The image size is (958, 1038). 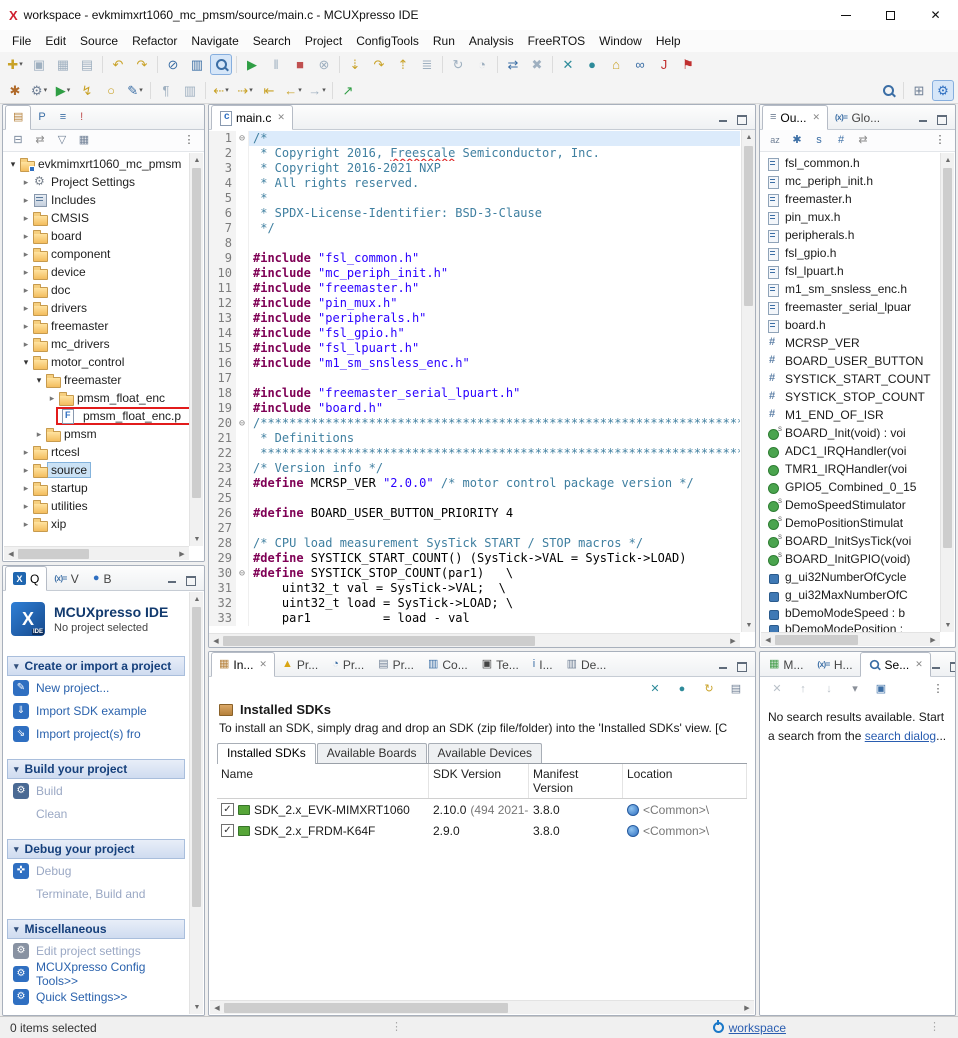 I want to click on outline-item-freemaster-serial-lpuar: freemaster_serial_lpuar, so click(x=857, y=307).